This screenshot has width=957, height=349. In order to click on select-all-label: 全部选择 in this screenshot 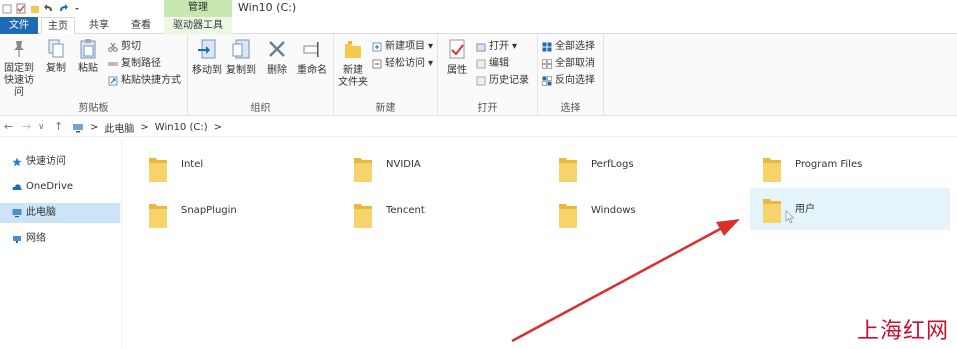, I will do `click(575, 46)`.